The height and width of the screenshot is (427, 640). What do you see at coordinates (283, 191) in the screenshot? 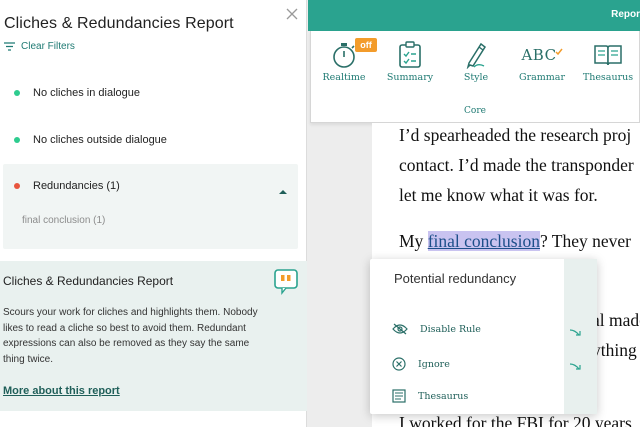
I see `caret-up-icon` at bounding box center [283, 191].